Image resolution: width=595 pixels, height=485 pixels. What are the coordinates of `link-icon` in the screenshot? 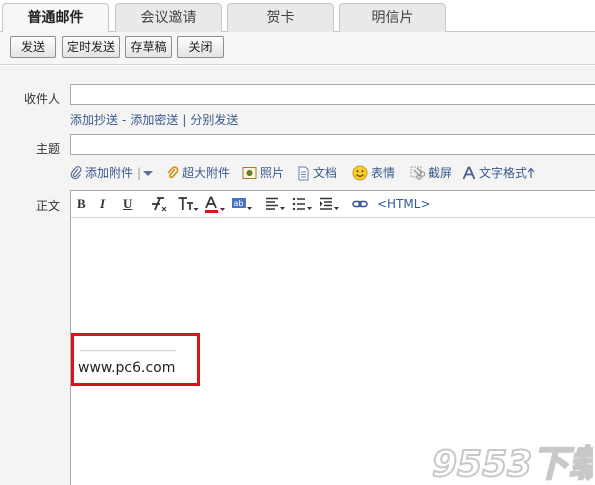 It's located at (360, 204).